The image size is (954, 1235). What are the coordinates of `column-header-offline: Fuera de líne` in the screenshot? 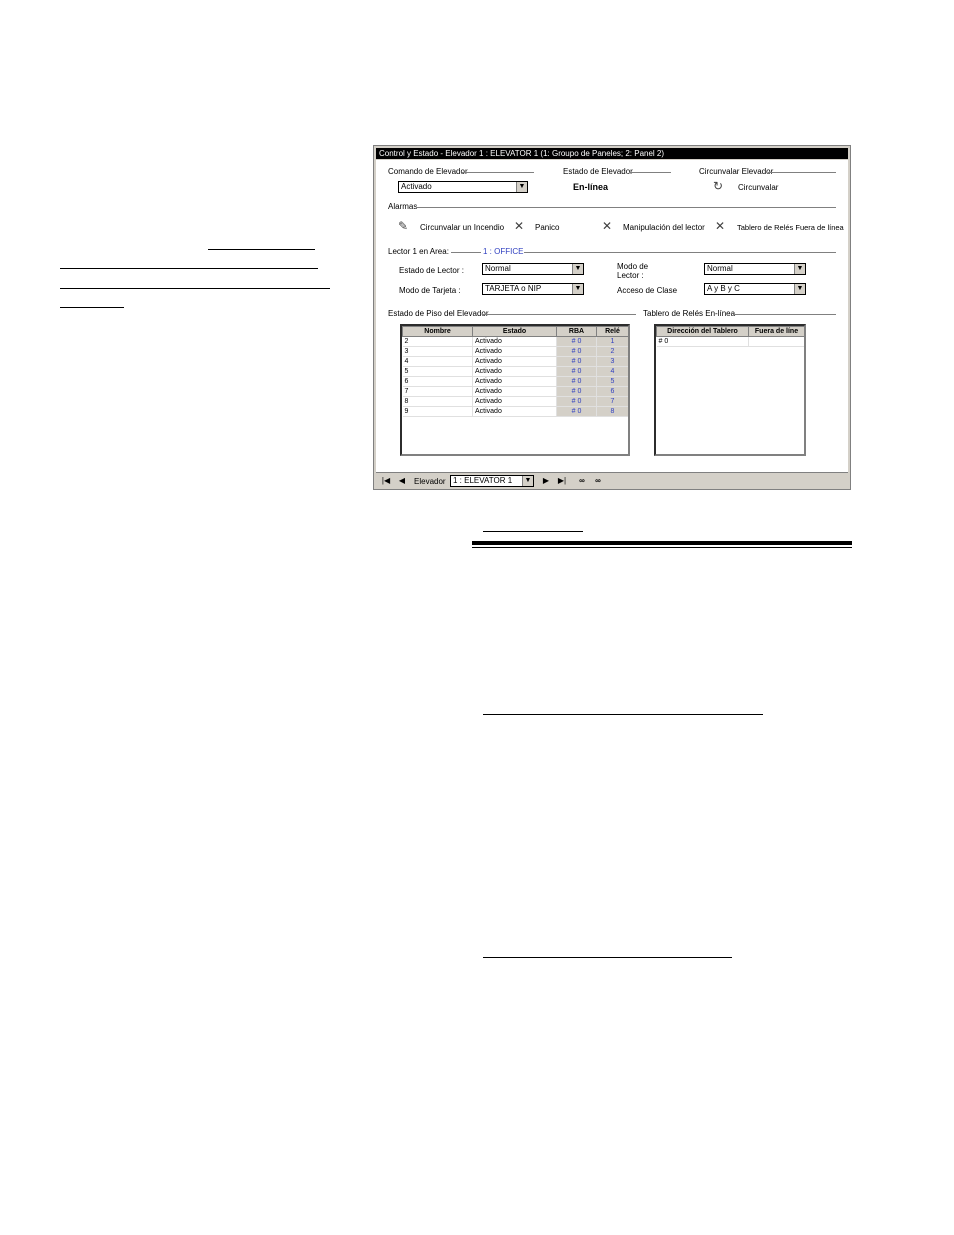 It's located at (776, 331).